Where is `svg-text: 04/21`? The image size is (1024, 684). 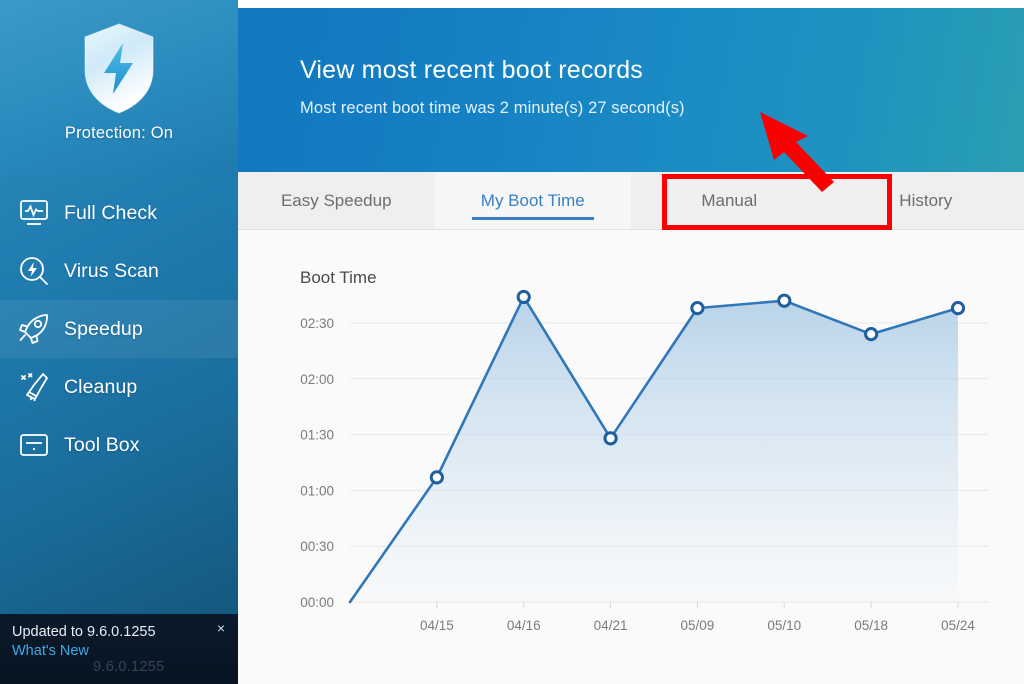 svg-text: 04/21 is located at coordinates (611, 625).